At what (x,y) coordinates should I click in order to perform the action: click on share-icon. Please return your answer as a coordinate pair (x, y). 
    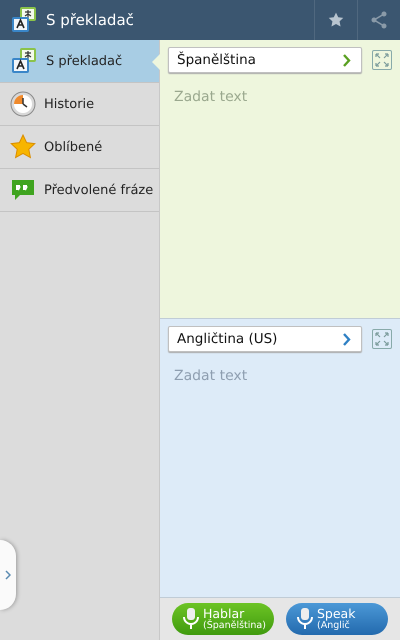
    Looking at the image, I should click on (379, 20).